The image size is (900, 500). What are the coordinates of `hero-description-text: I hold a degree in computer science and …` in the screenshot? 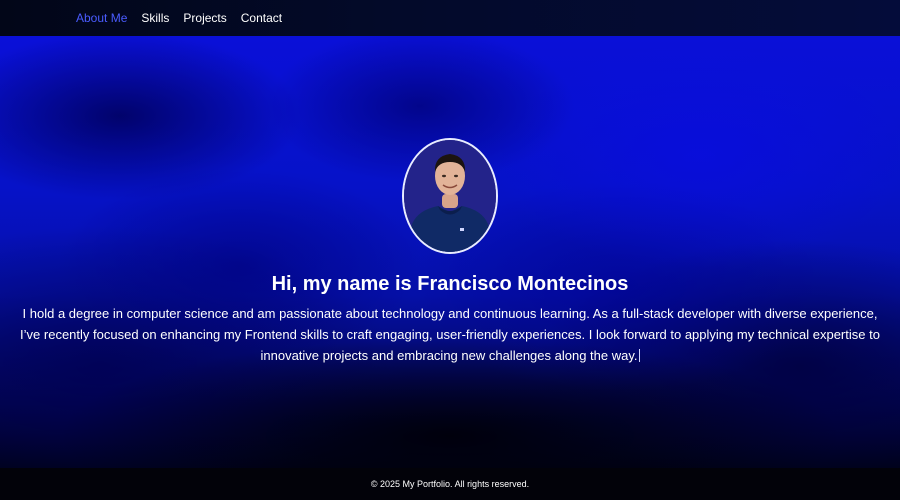 It's located at (450, 334).